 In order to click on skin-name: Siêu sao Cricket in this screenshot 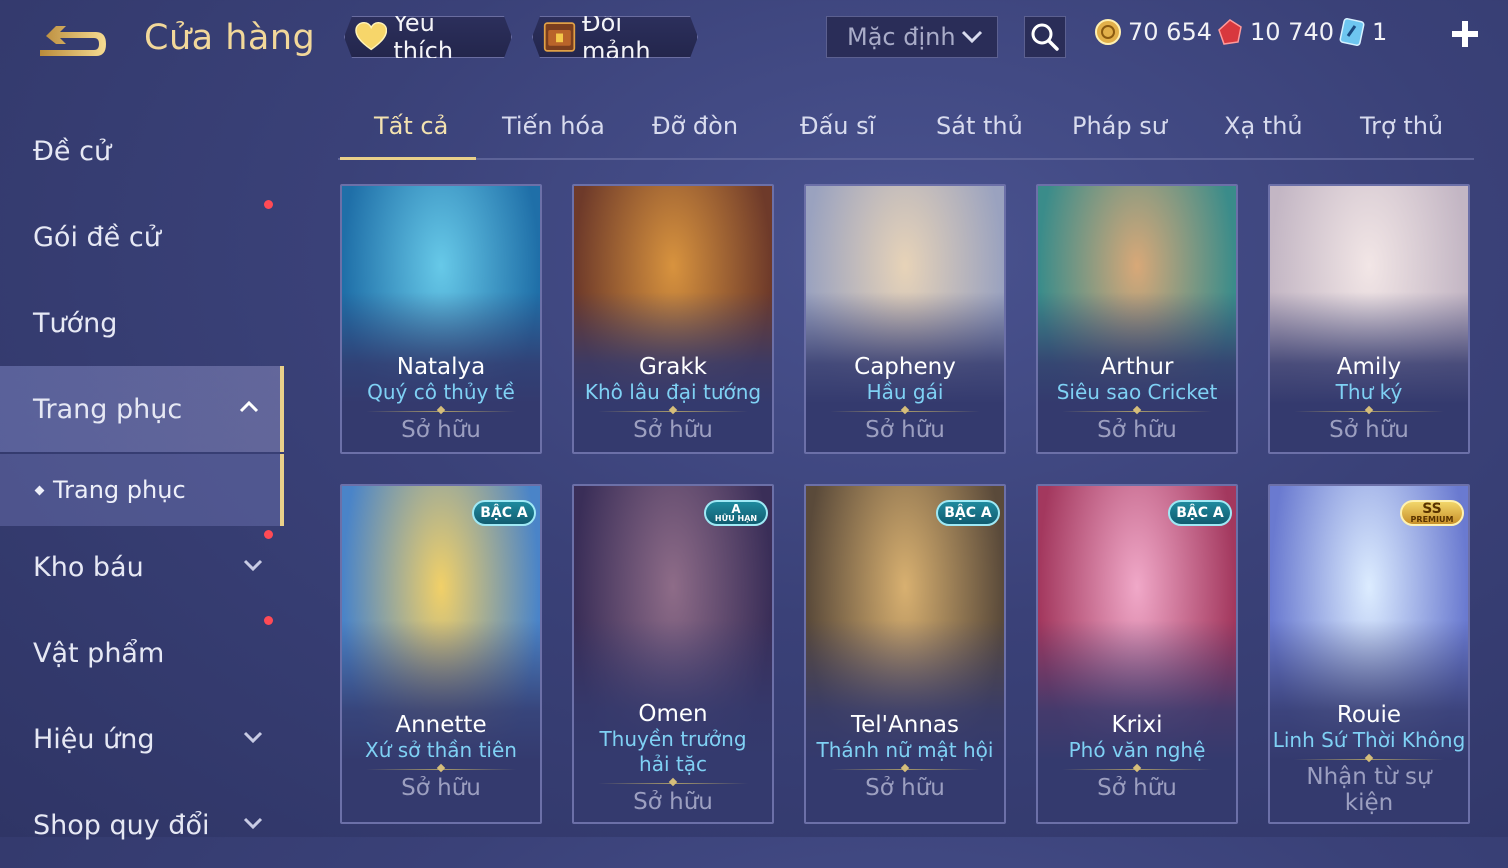, I will do `click(1137, 392)`.